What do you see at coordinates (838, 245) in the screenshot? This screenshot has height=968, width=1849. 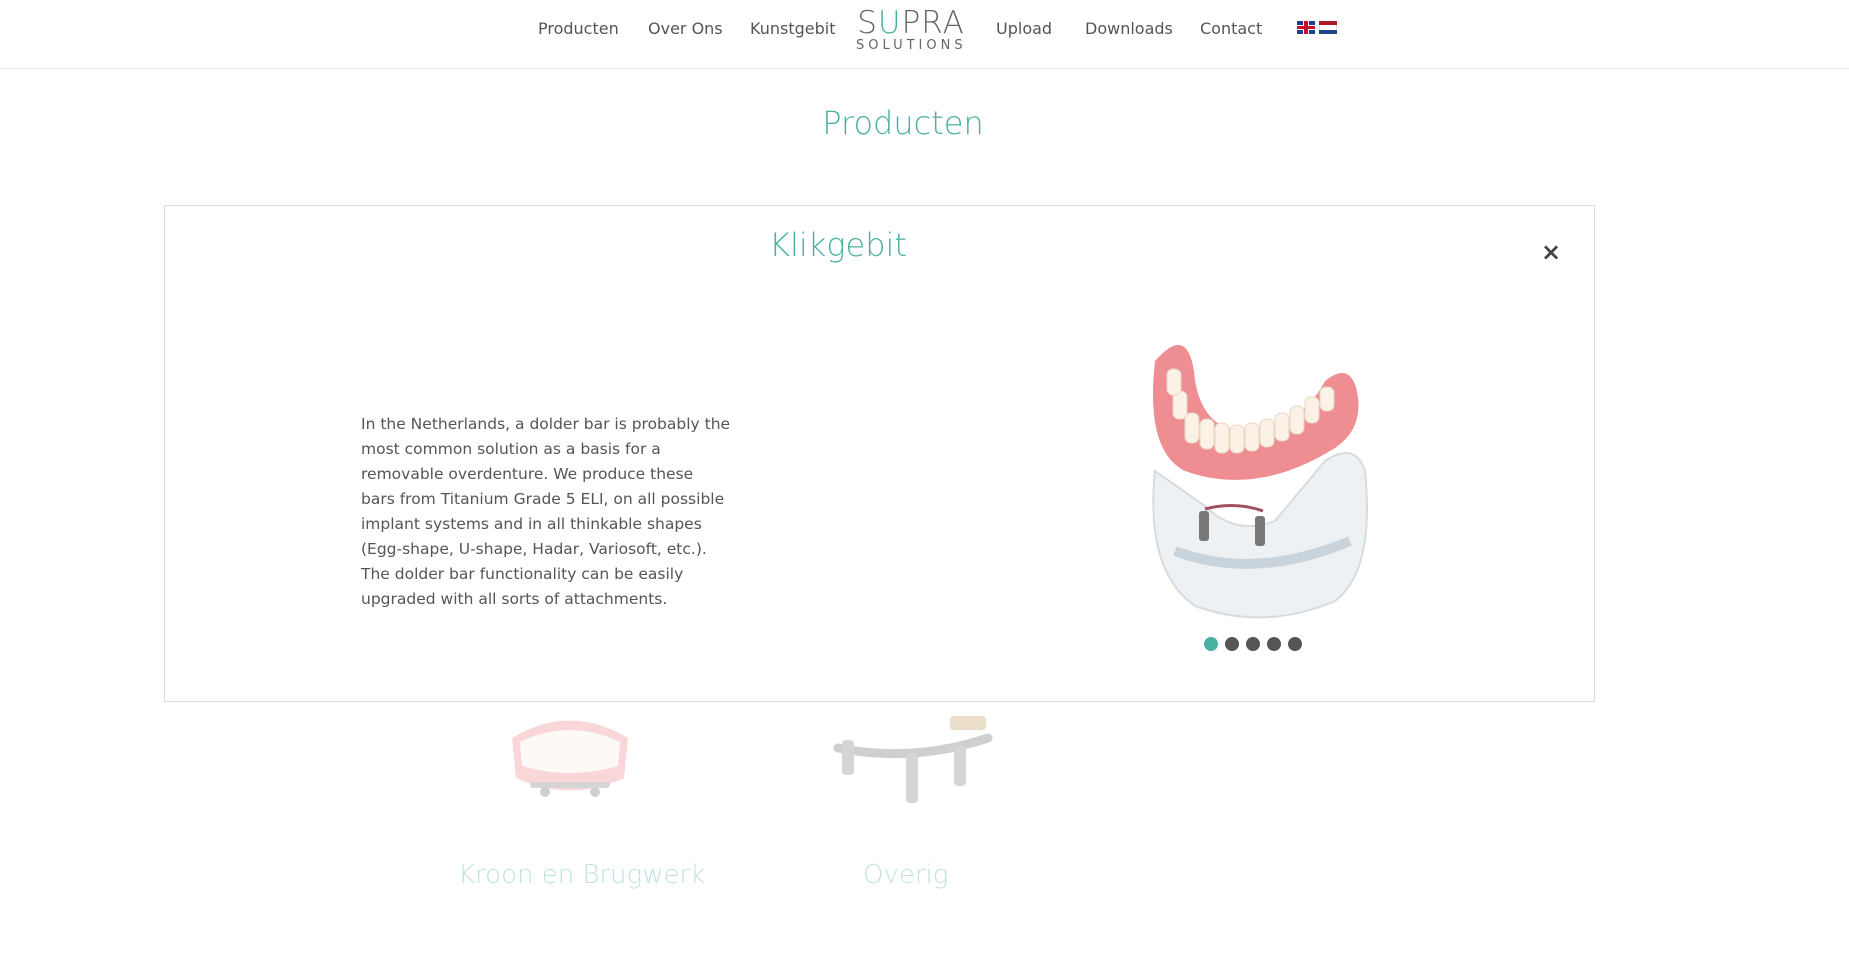 I see `product-title: Klikgebit` at bounding box center [838, 245].